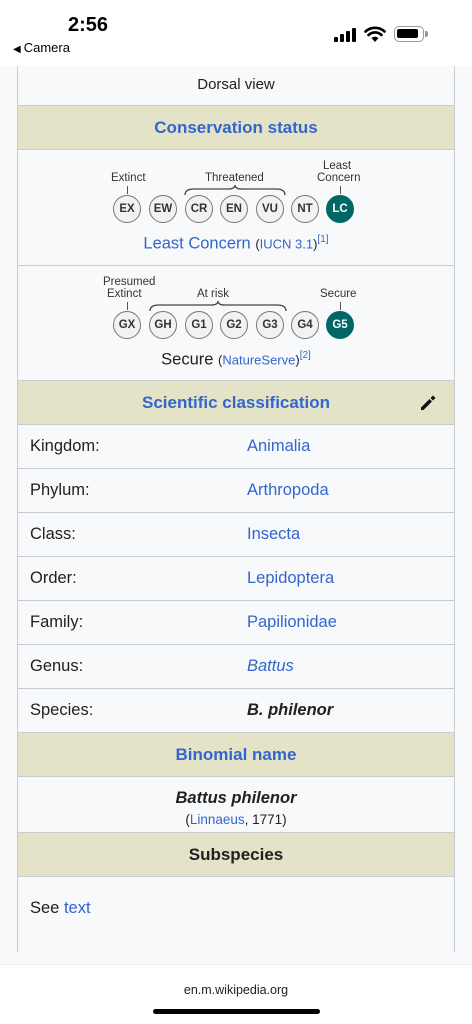 The image size is (472, 1024). Describe the element at coordinates (127, 306) in the screenshot. I see `ns-presumed-tick` at that location.